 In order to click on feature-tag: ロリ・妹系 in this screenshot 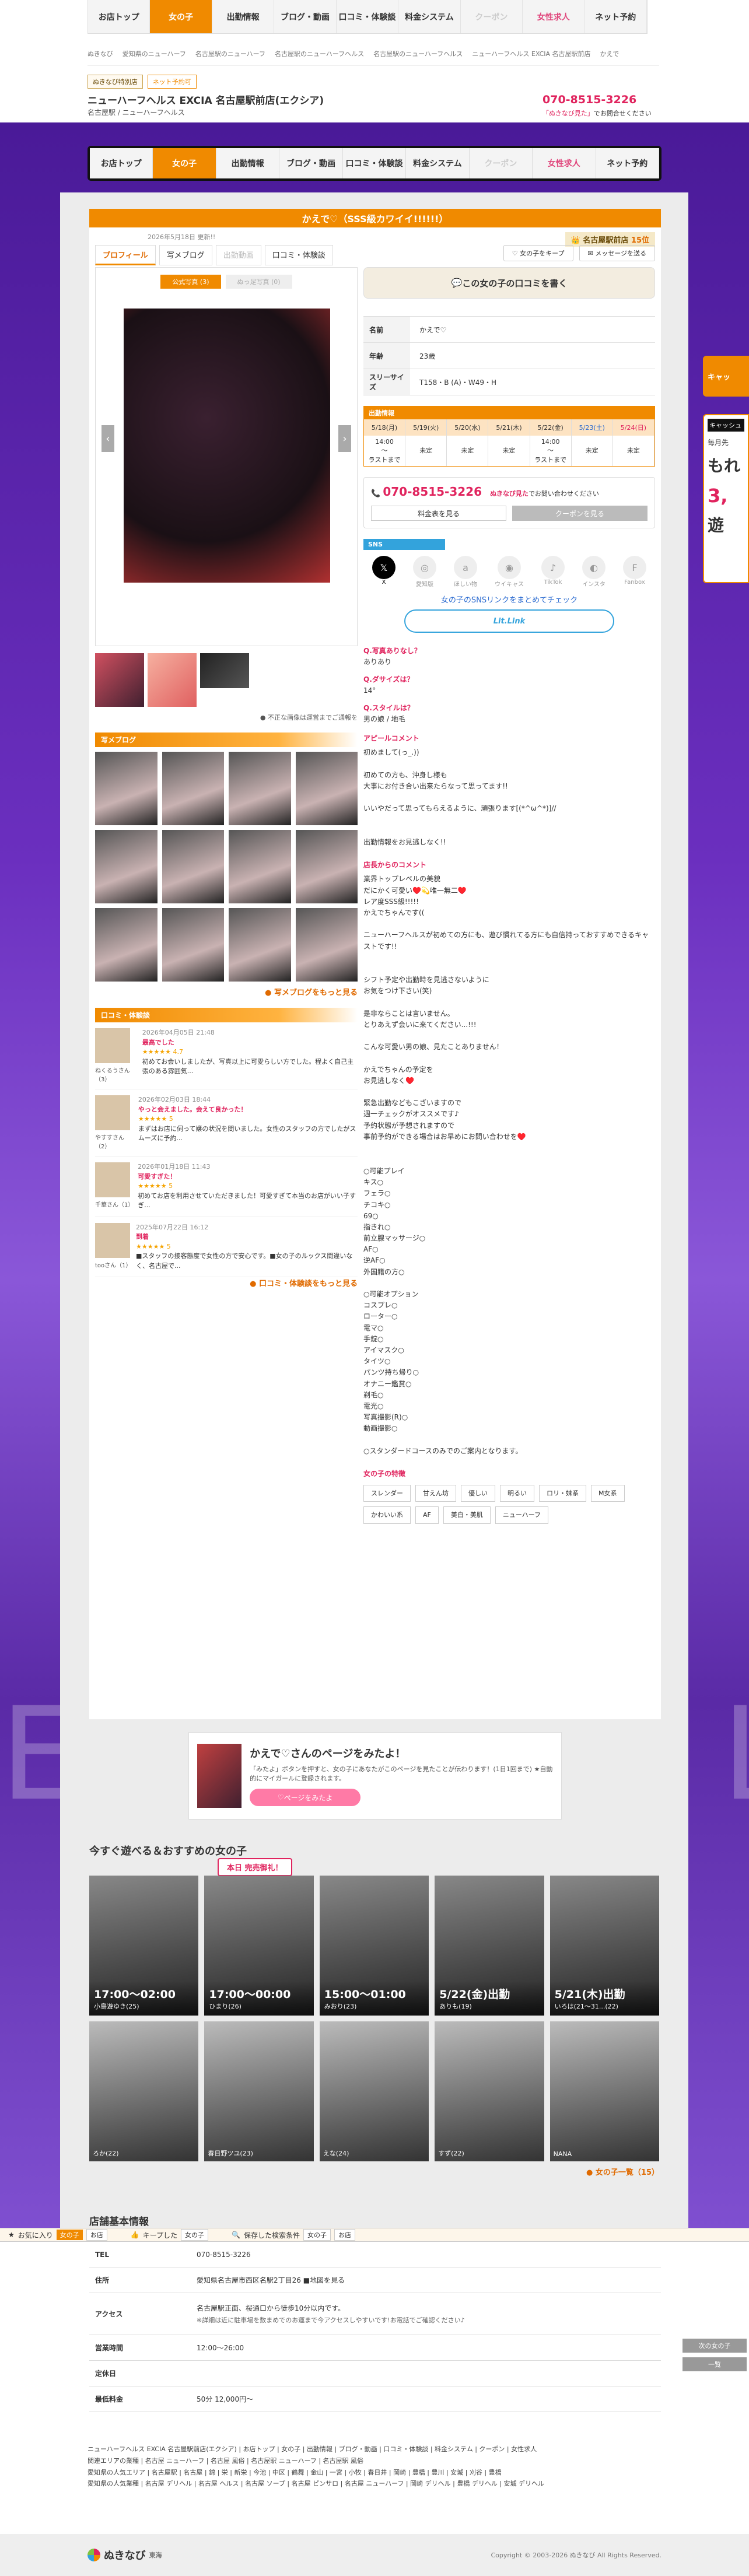, I will do `click(562, 1493)`.